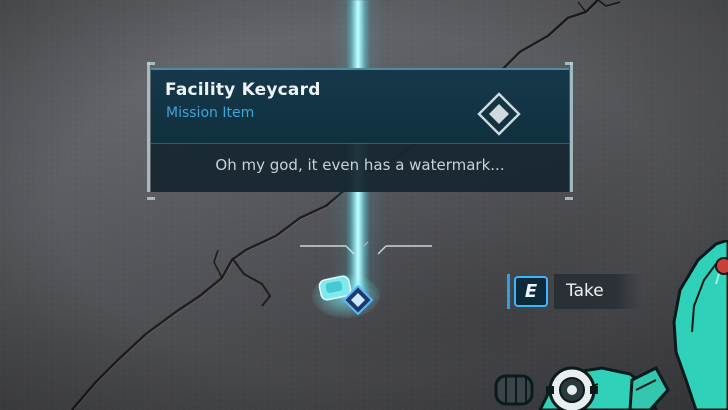 The width and height of the screenshot is (728, 410). What do you see at coordinates (210, 113) in the screenshot?
I see `item-category: Mission Item` at bounding box center [210, 113].